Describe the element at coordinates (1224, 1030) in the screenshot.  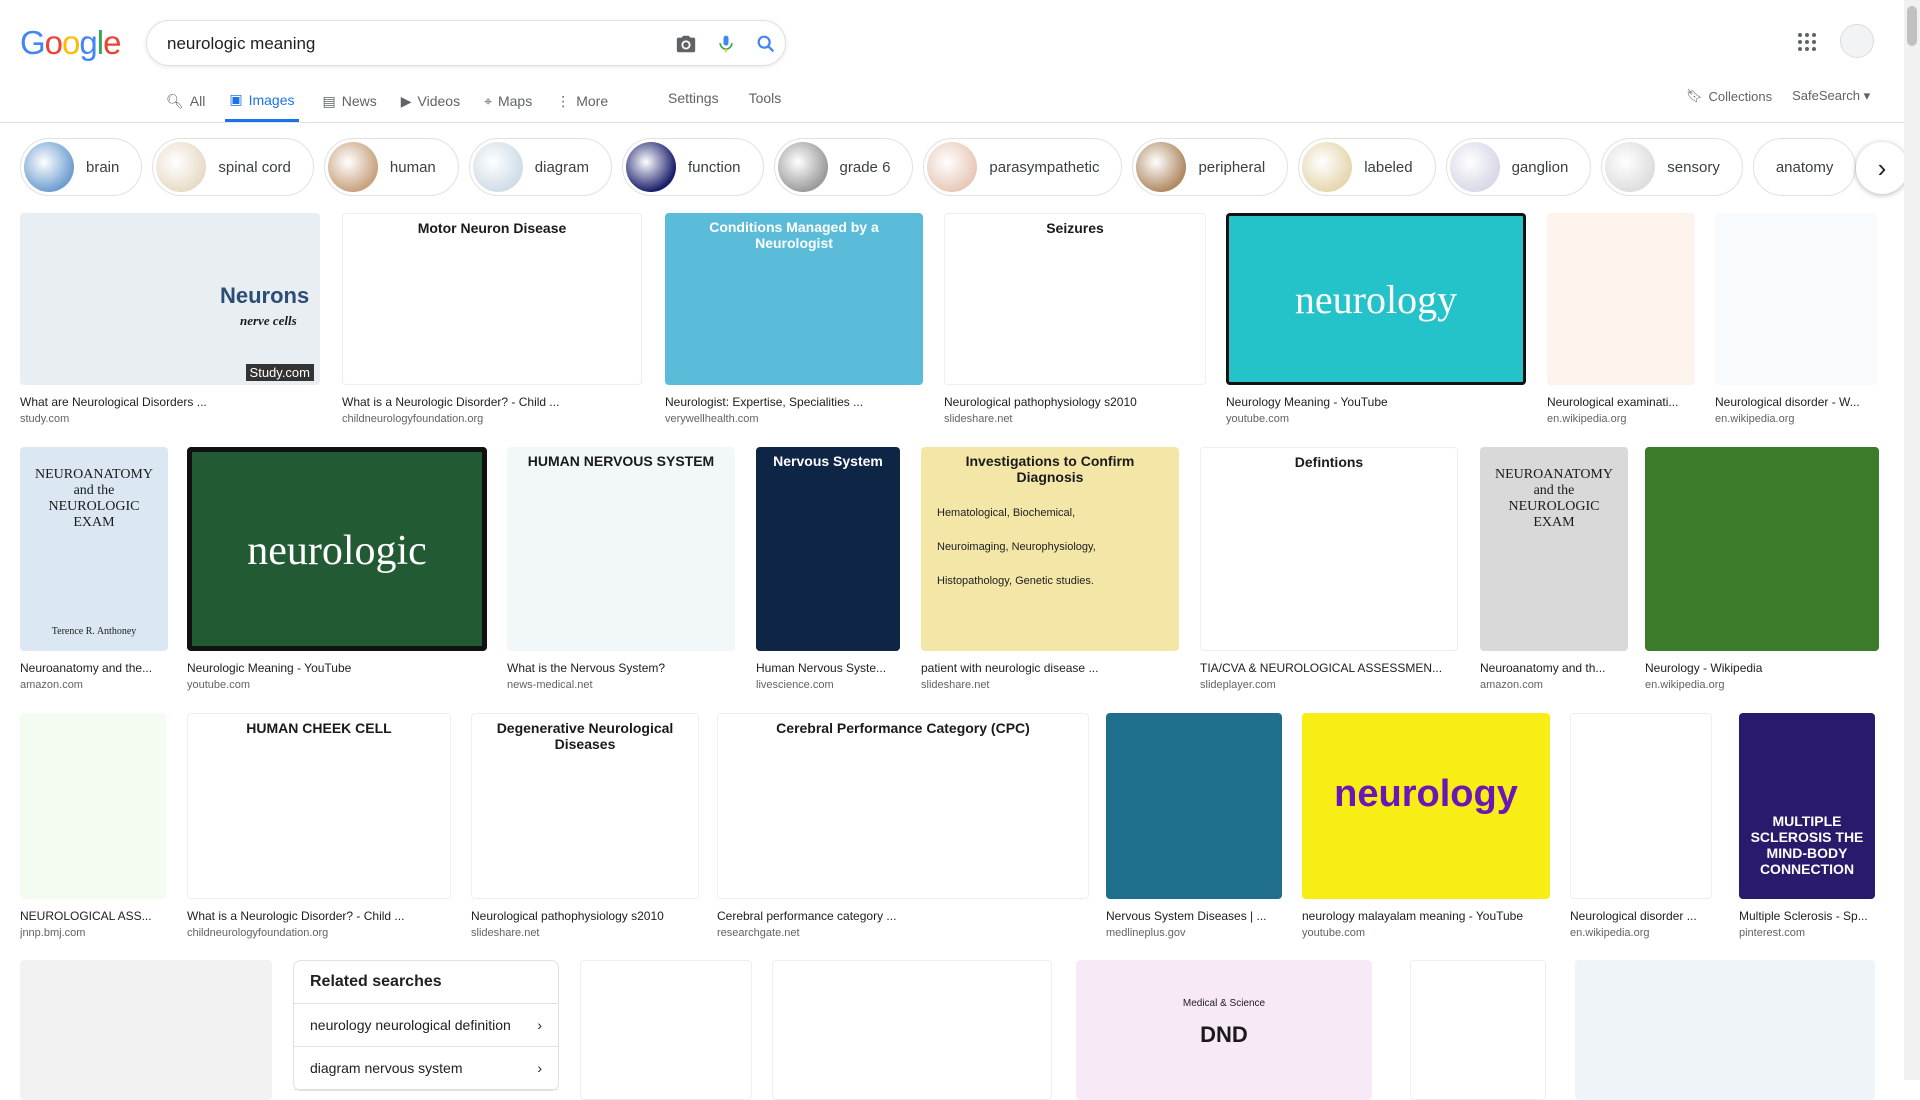
I see `image-result: DND Medical & Science` at that location.